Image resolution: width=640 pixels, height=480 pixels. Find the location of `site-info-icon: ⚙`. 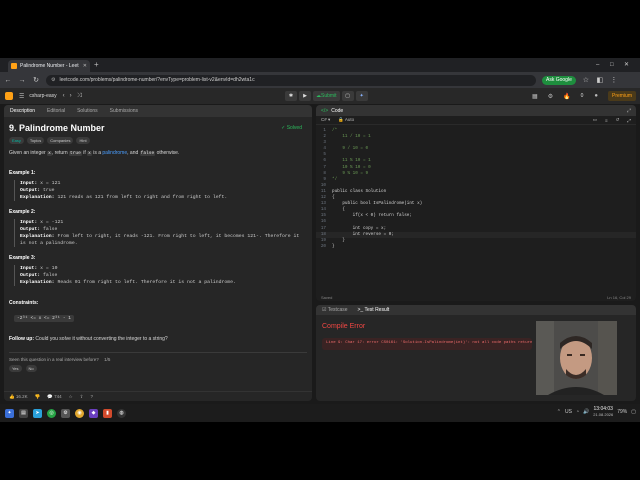

site-info-icon: ⚙ is located at coordinates (53, 80).